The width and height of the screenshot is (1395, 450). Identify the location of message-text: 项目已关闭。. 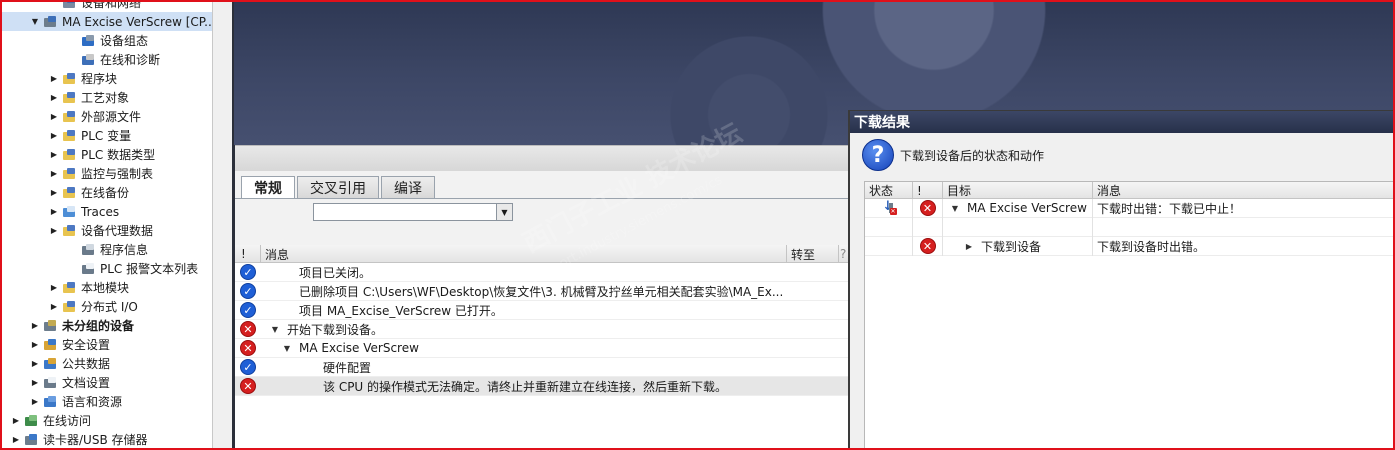
(335, 272).